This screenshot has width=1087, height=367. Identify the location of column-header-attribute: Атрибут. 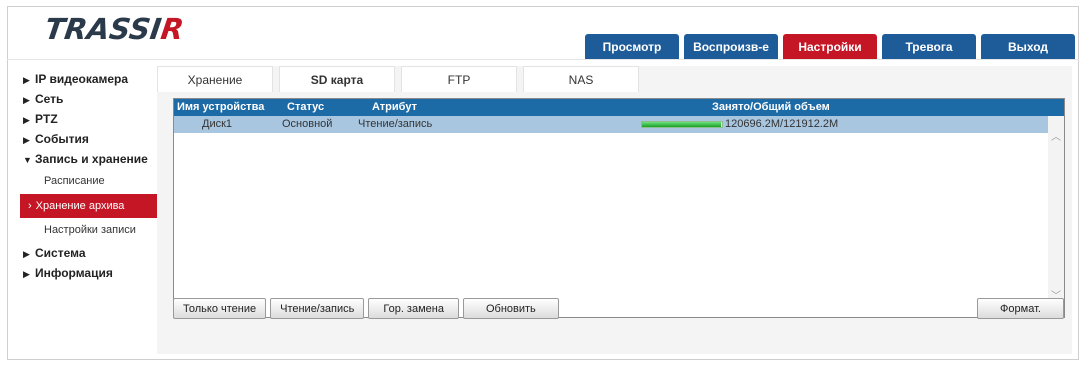
(394, 107).